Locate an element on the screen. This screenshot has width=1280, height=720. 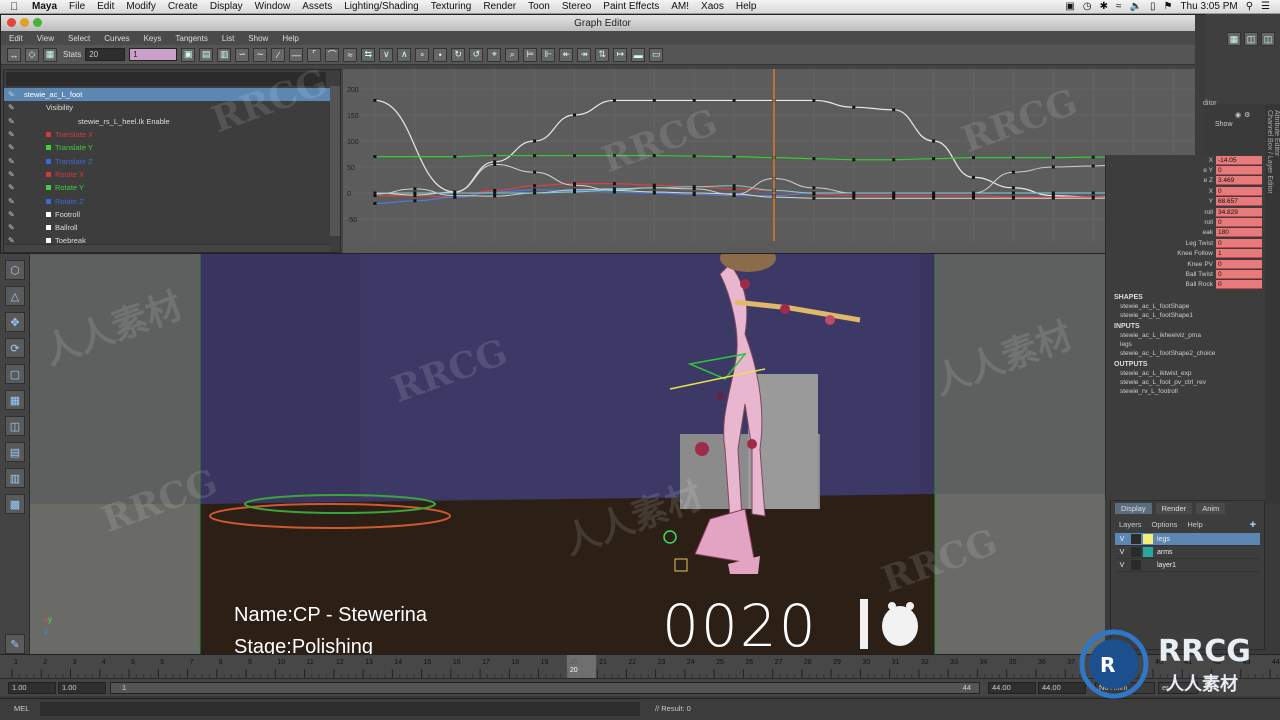
tab-render: Render is located at coordinates (1174, 508).